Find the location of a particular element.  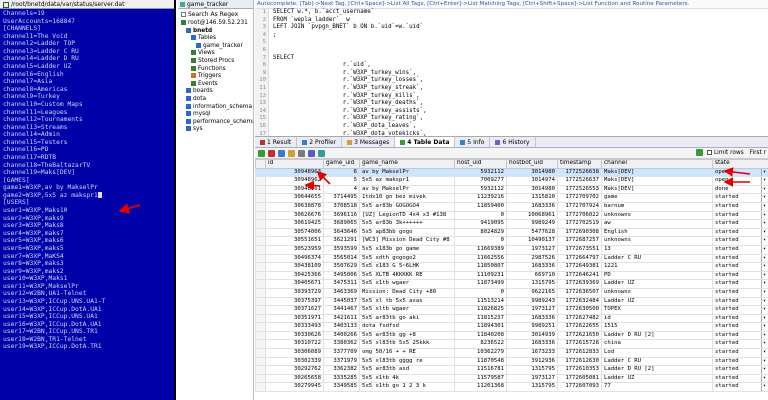

cell-id: 30574006 is located at coordinates (294, 232).